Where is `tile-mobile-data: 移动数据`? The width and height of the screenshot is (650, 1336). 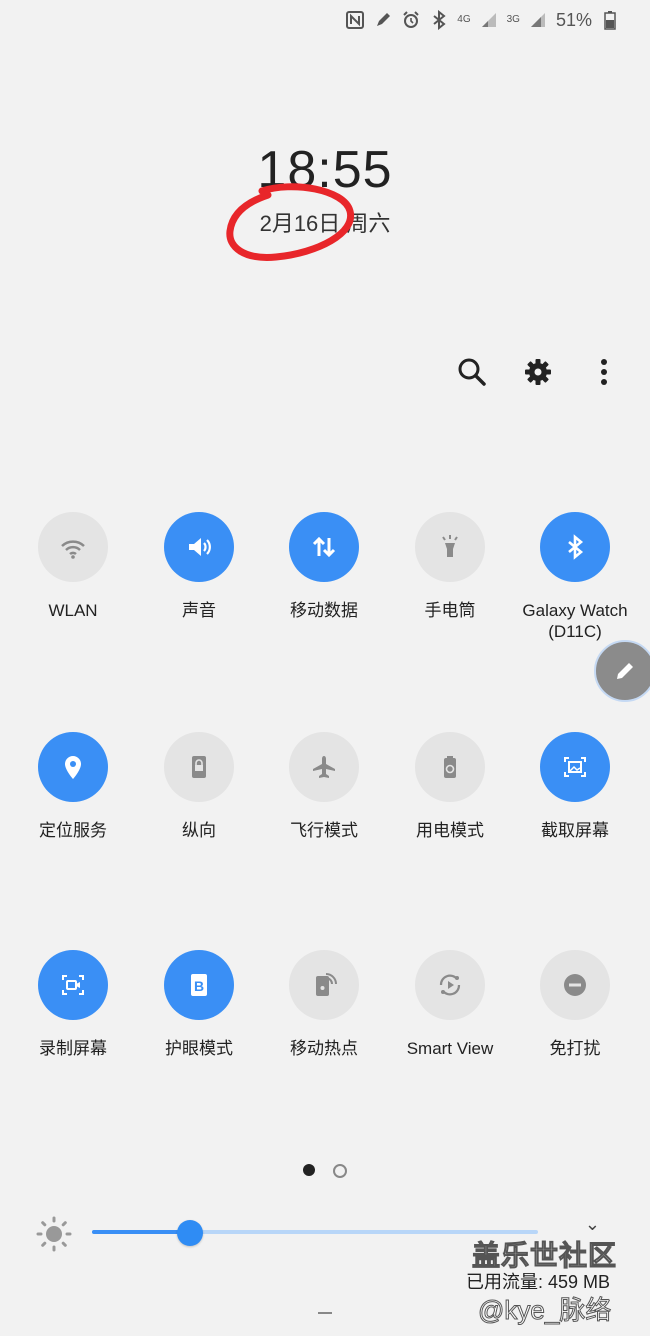
tile-mobile-data: 移动数据 is located at coordinates (324, 566).